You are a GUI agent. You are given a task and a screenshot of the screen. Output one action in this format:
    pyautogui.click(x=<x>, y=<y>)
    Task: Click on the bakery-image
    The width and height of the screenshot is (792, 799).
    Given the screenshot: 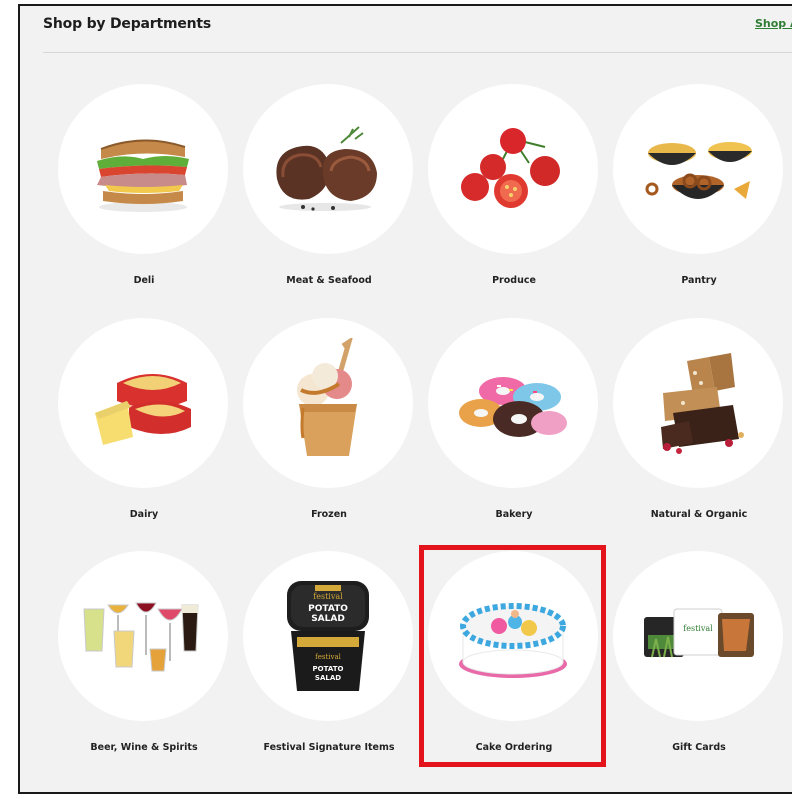 What is the action you would take?
    pyautogui.click(x=513, y=403)
    